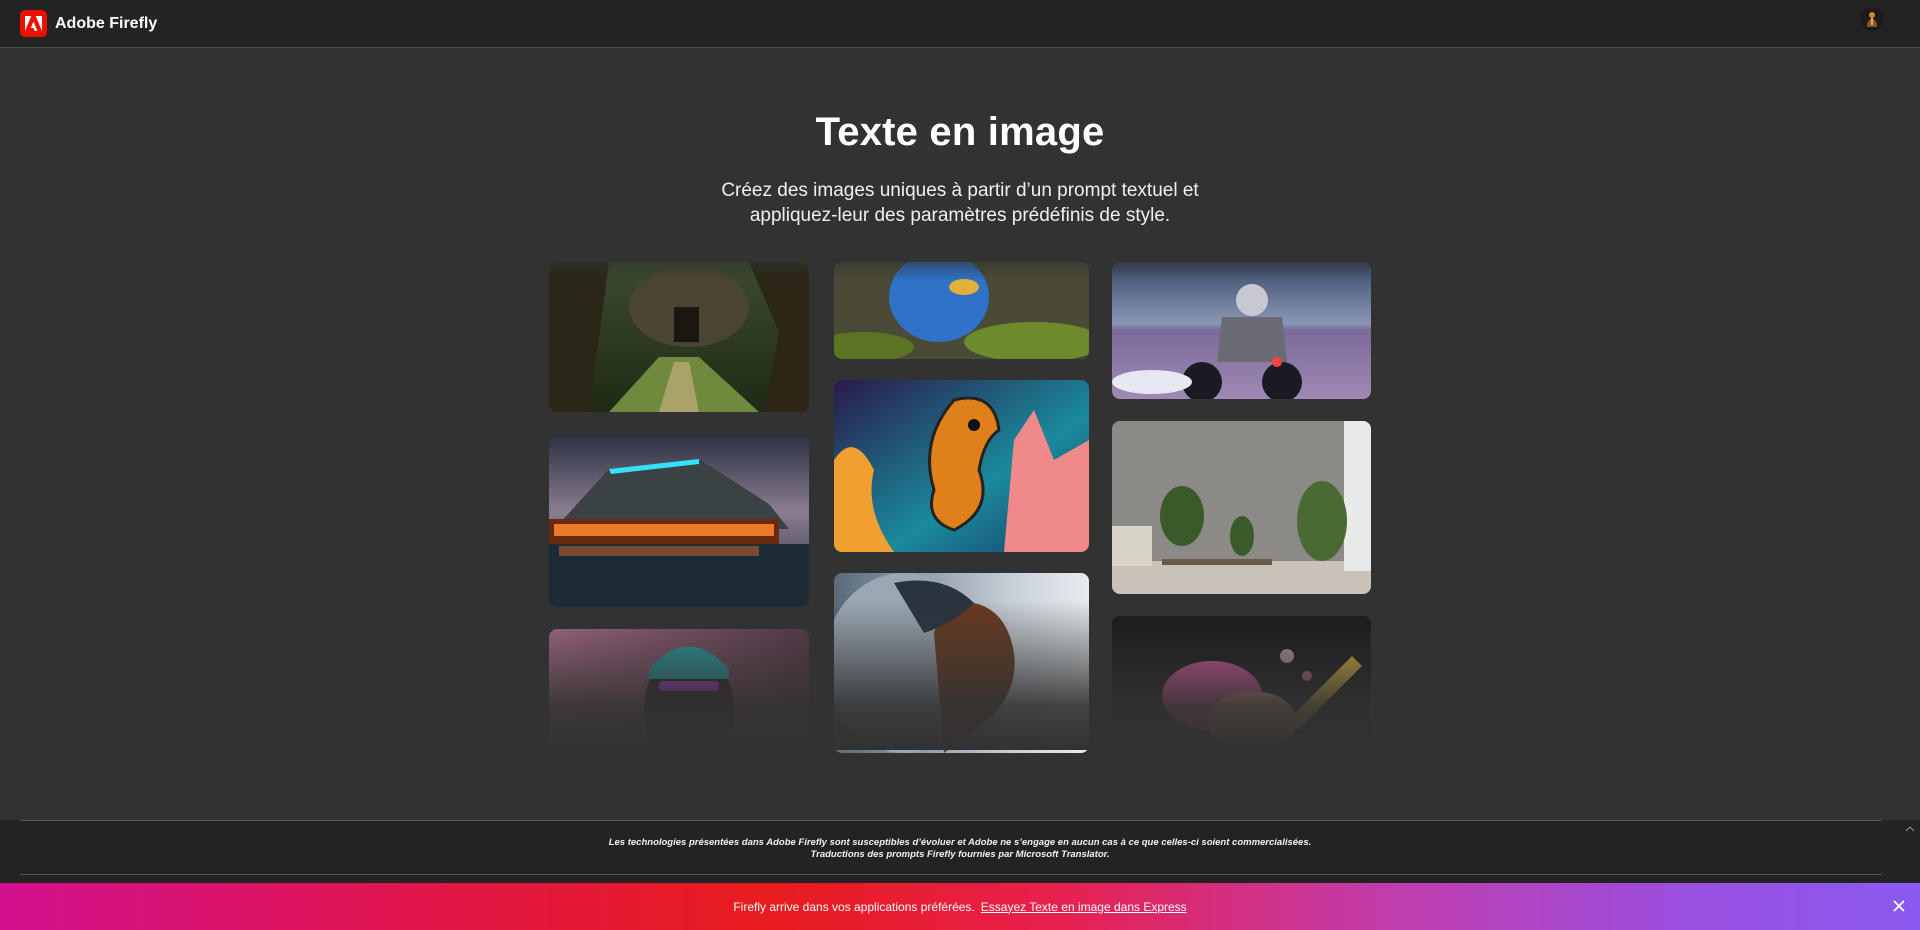 This screenshot has height=930, width=1920. Describe the element at coordinates (679, 337) in the screenshot. I see `gallery-image-forest` at that location.